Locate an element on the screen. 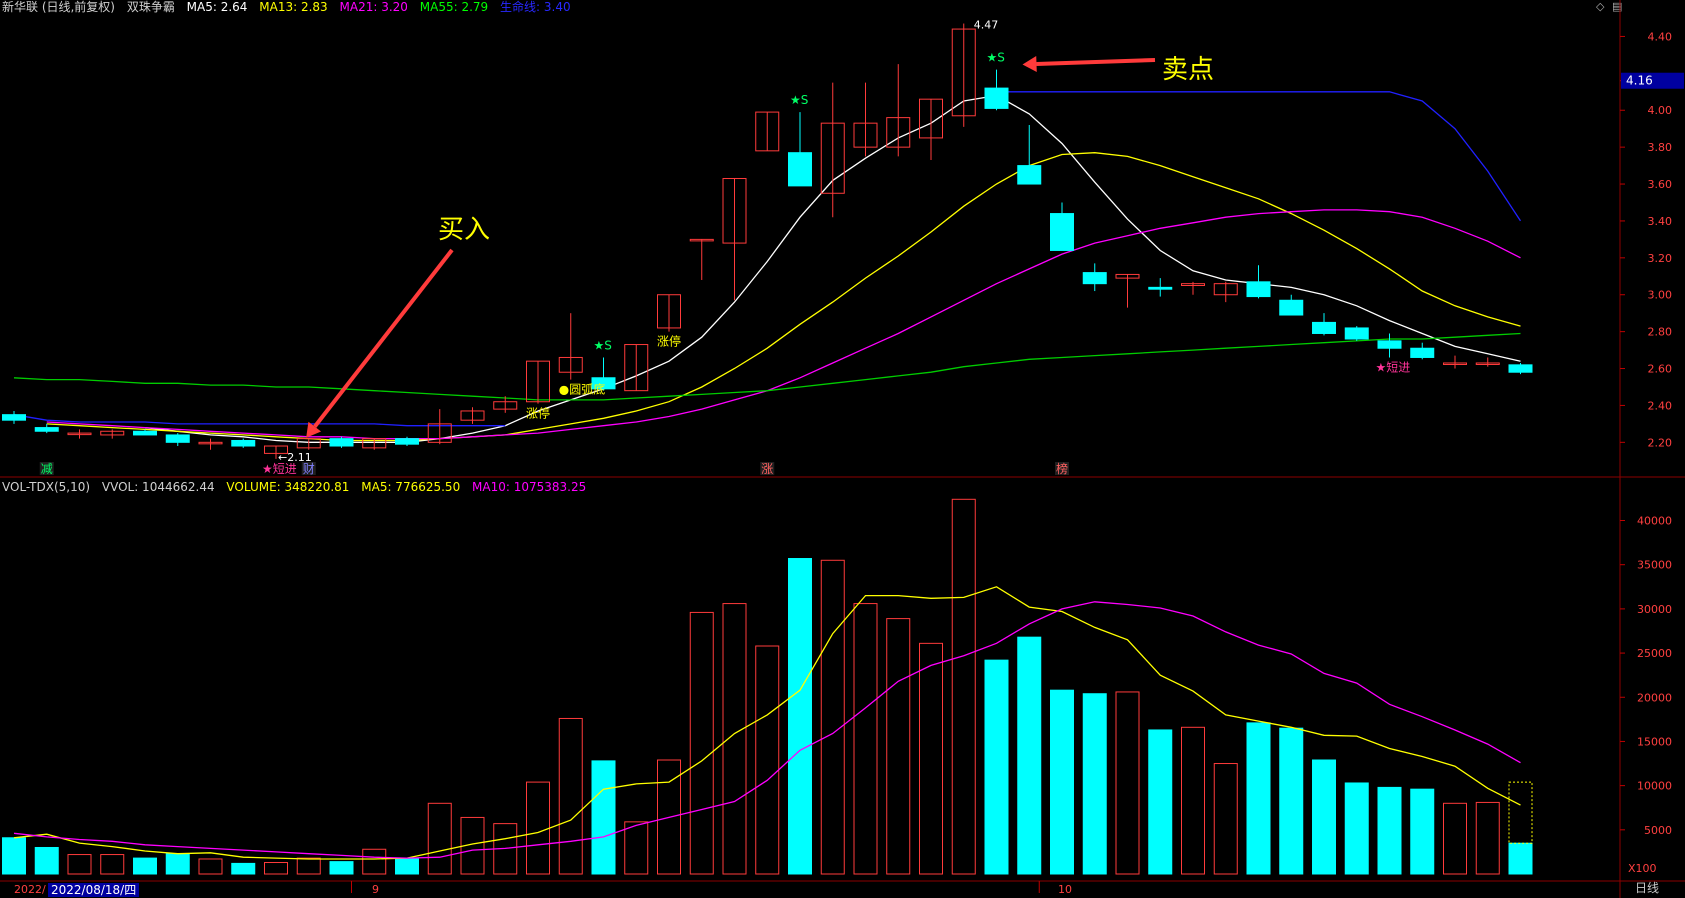 Image resolution: width=1685 pixels, height=898 pixels. high-price-label: 4.47 is located at coordinates (986, 25).